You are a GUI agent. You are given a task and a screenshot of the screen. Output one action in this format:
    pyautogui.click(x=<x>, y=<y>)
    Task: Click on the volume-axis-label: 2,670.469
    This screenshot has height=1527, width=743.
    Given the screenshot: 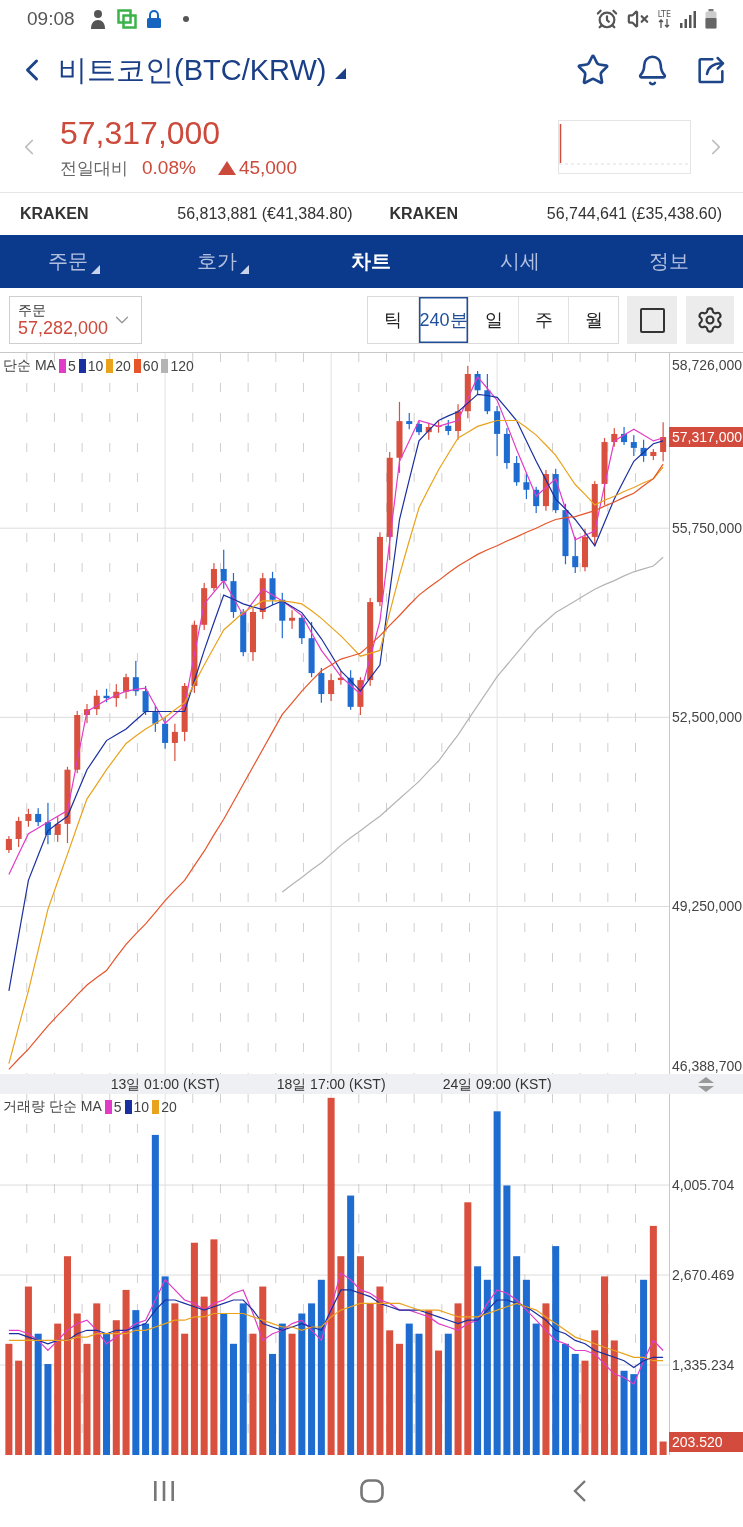 What is the action you would take?
    pyautogui.click(x=703, y=1275)
    